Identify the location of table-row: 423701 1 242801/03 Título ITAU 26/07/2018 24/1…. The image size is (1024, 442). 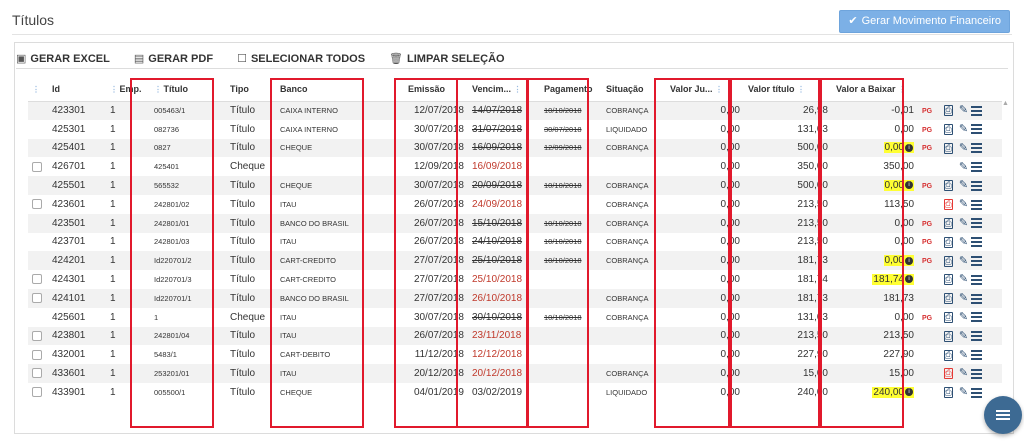
(515, 242).